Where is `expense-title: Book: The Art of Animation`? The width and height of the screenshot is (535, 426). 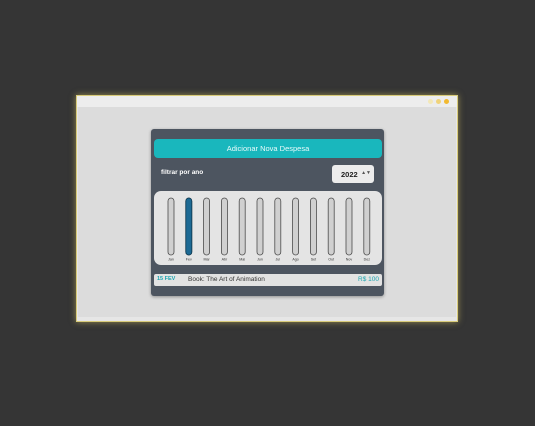 expense-title: Book: The Art of Animation is located at coordinates (226, 279).